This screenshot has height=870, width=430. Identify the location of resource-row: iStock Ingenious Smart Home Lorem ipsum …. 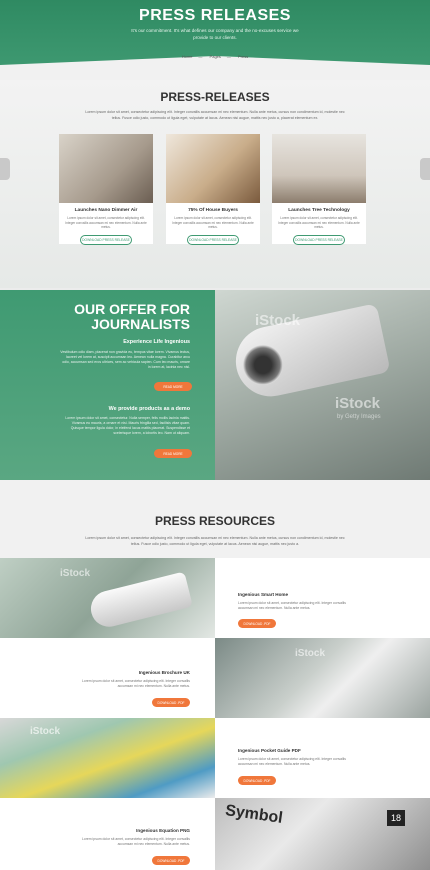
(215, 598).